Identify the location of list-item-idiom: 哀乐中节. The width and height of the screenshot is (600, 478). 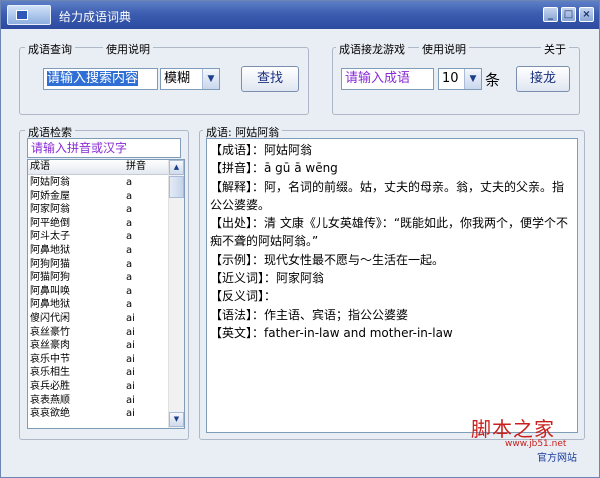
(50, 359).